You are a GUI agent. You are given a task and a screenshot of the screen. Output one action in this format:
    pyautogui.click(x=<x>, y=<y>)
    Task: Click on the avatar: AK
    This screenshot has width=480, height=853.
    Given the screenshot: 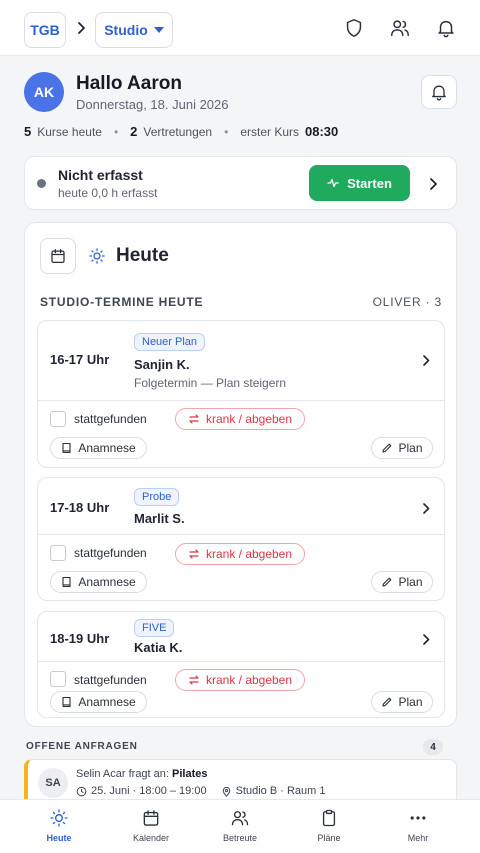 What is the action you would take?
    pyautogui.click(x=44, y=92)
    